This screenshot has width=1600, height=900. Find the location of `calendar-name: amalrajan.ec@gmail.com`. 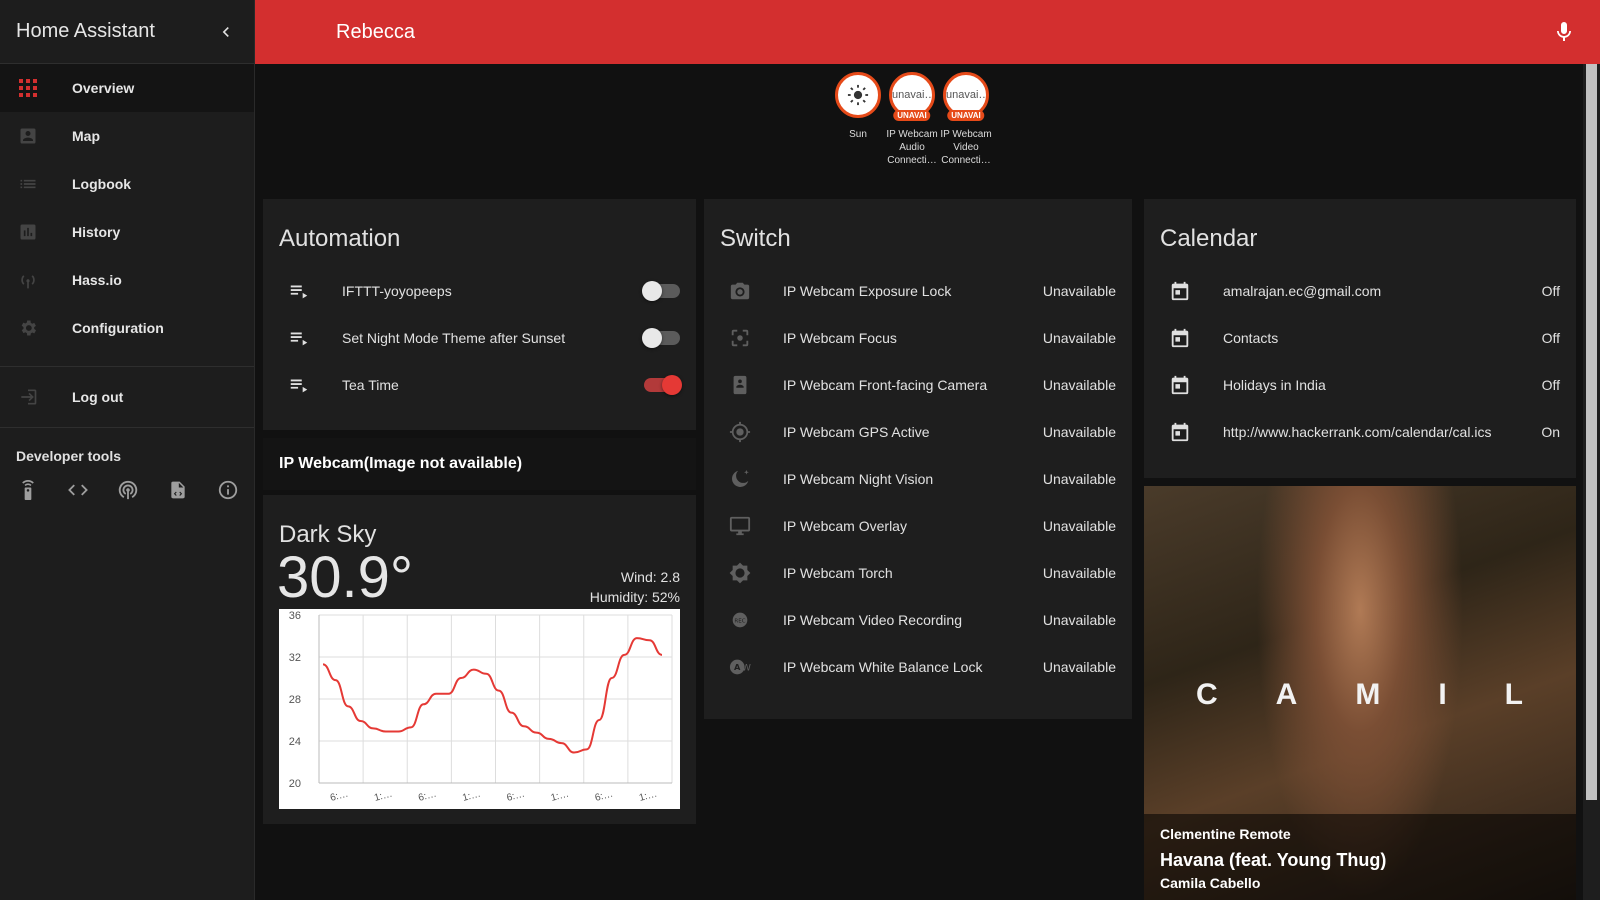

calendar-name: amalrajan.ec@gmail.com is located at coordinates (1302, 290).